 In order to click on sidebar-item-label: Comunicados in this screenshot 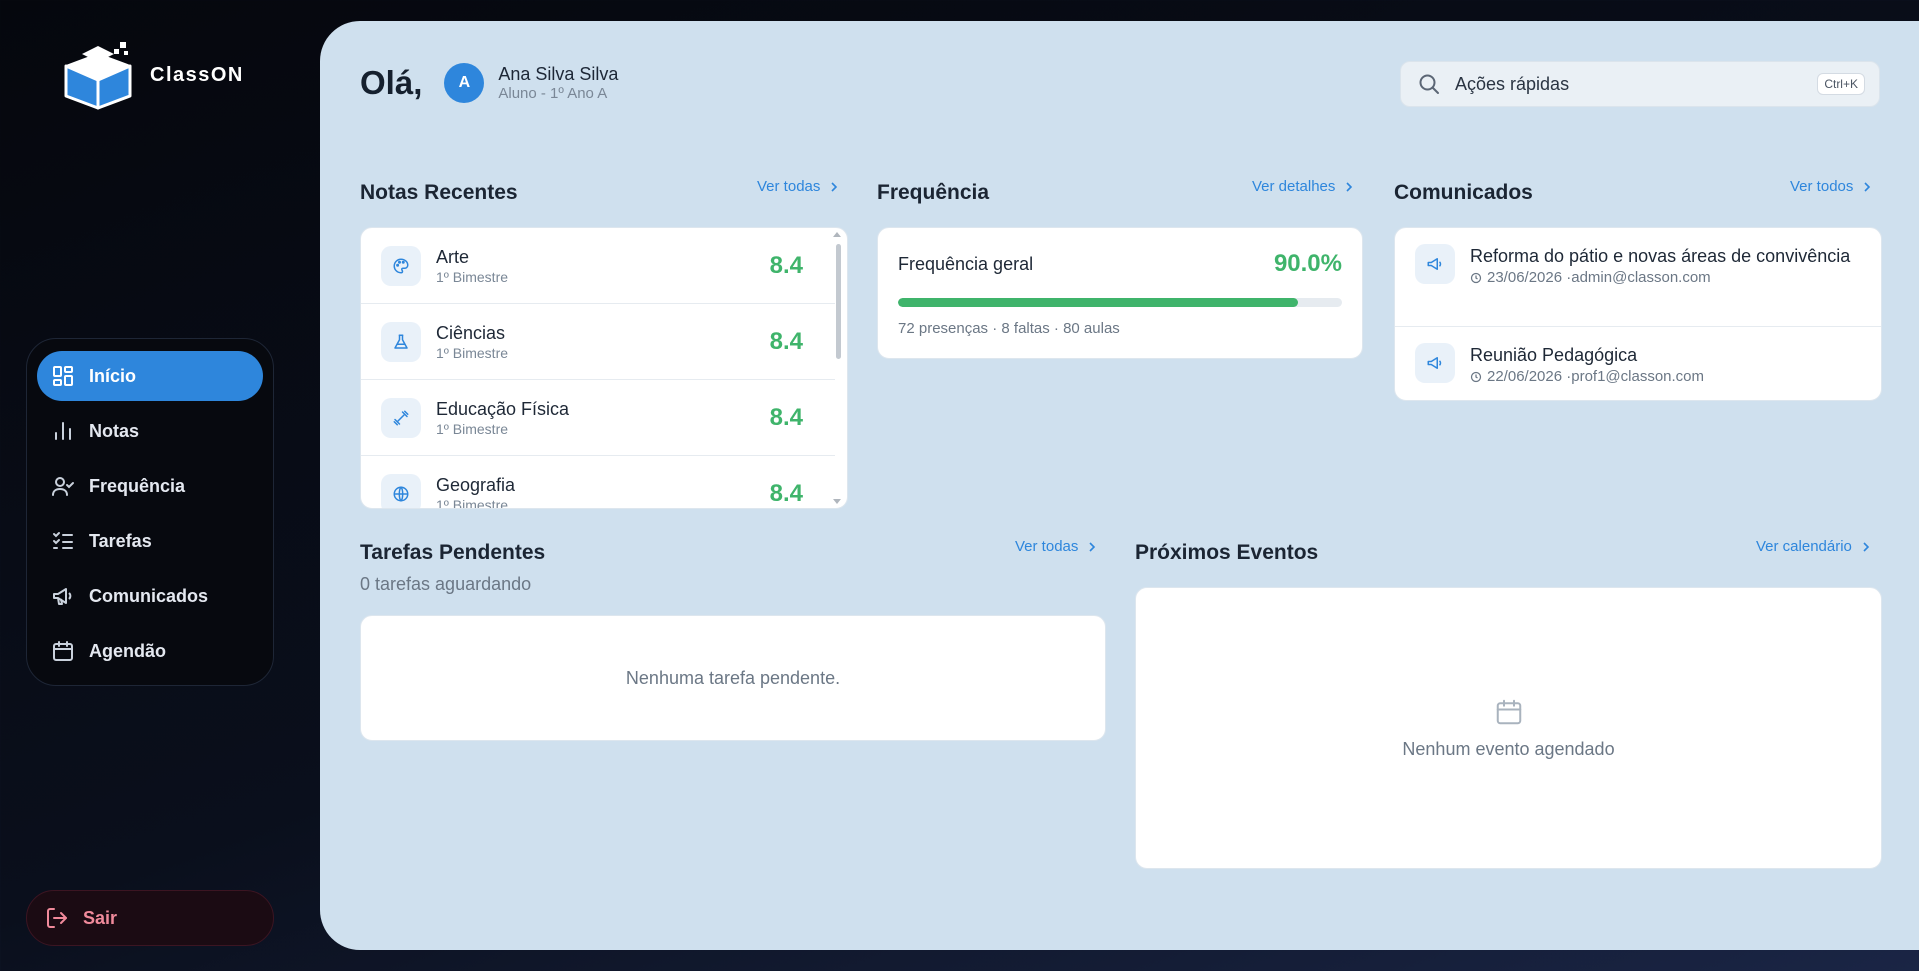, I will do `click(149, 595)`.